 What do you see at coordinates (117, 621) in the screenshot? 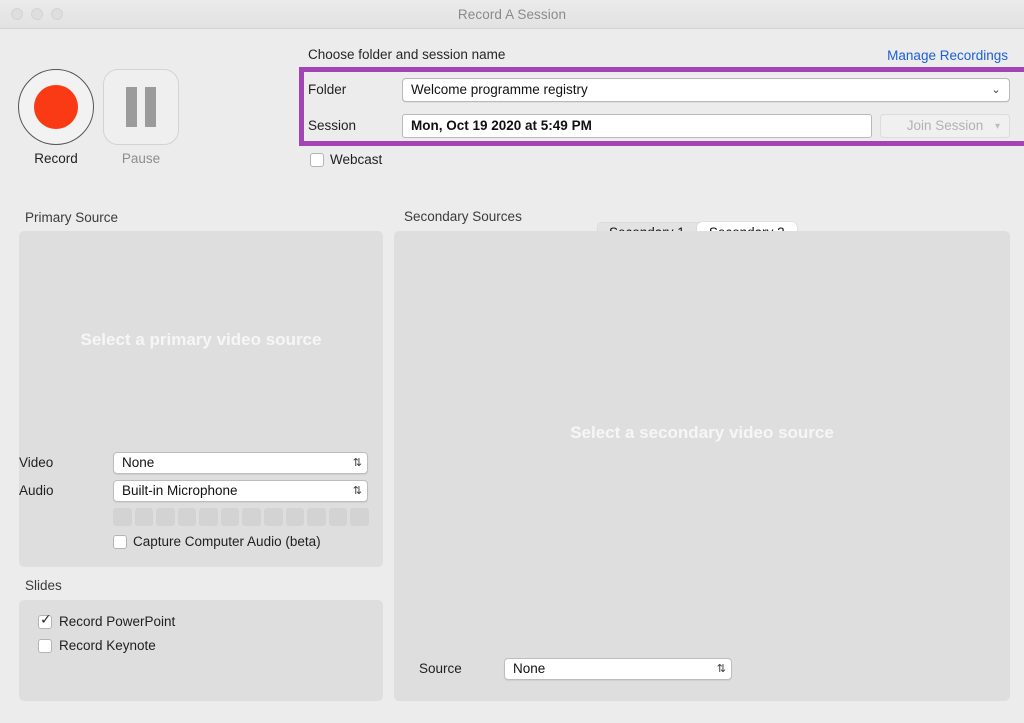
I see `record-powerpoint-label: Record PowerPoint` at bounding box center [117, 621].